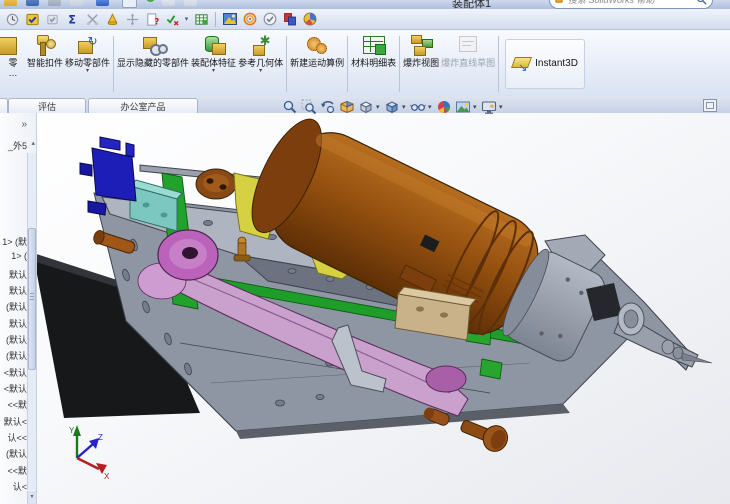 The height and width of the screenshot is (504, 730). What do you see at coordinates (270, 19) in the screenshot?
I see `check-circle-icon` at bounding box center [270, 19].